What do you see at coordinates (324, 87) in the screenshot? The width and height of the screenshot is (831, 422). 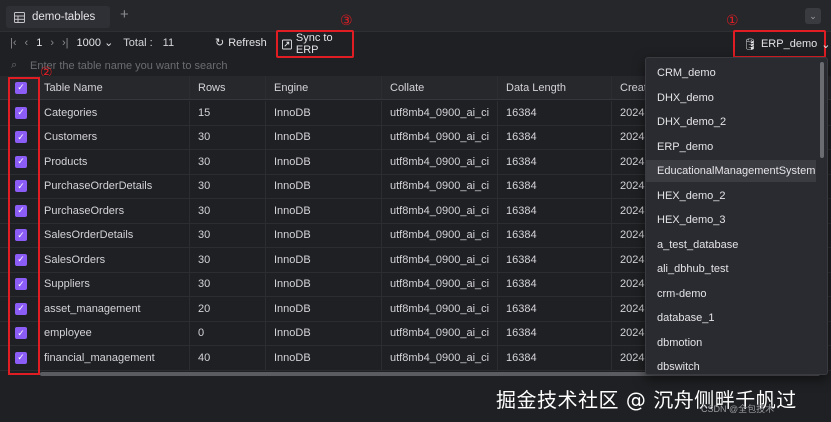 I see `column-header-engine: Engine` at bounding box center [324, 87].